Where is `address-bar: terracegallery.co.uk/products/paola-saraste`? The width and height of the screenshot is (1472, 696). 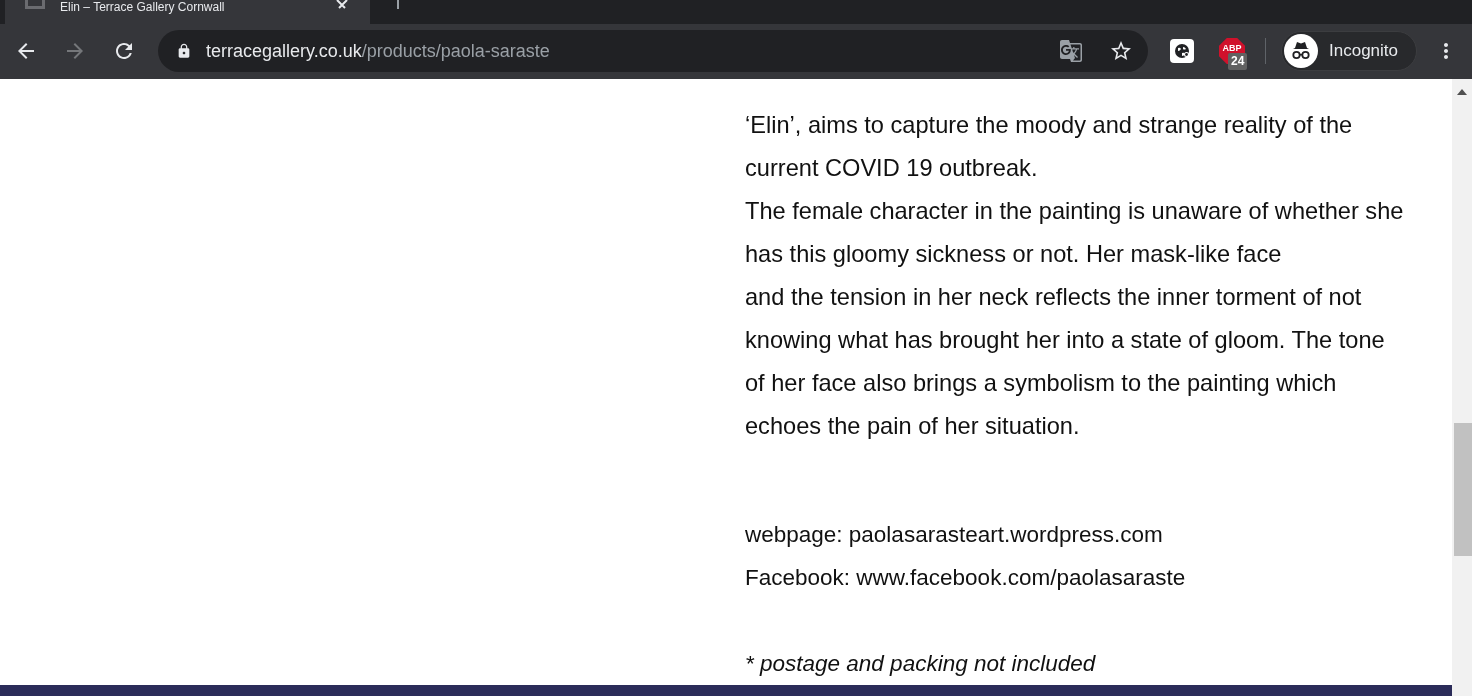 address-bar: terracegallery.co.uk/products/paola-saraste is located at coordinates (653, 51).